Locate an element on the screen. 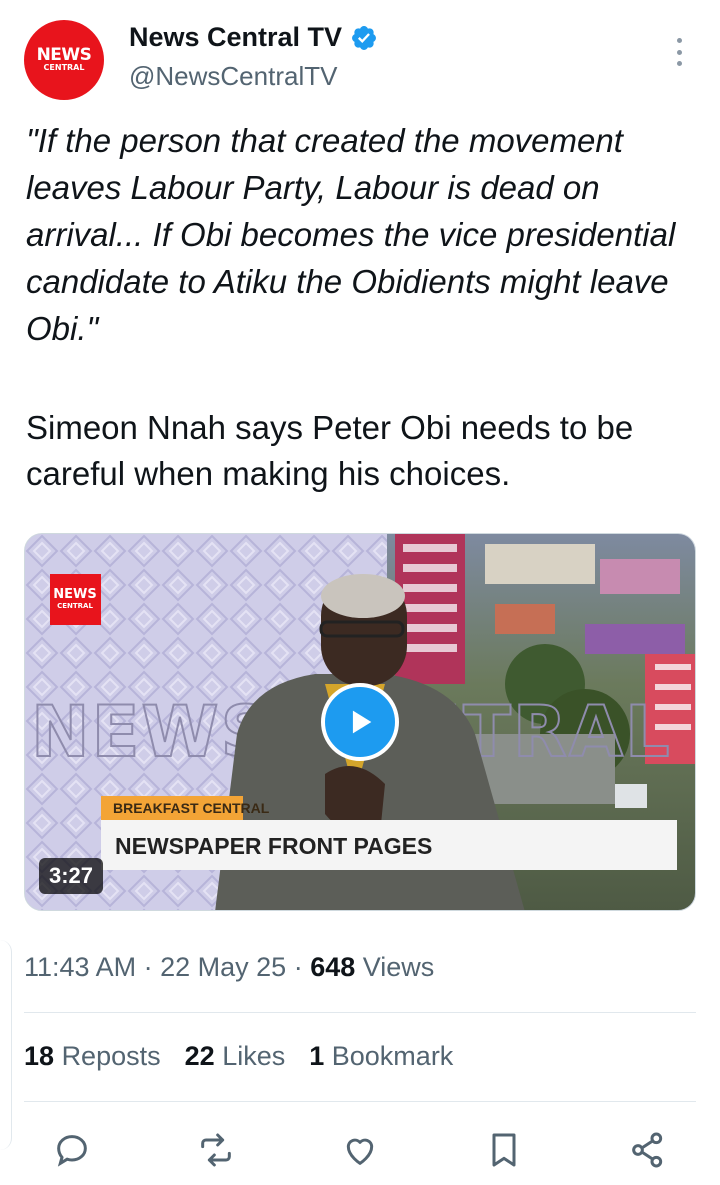 This screenshot has height=1185, width=720. tweet-meta: 11:43 AM · 22 May 25 · 648 Views is located at coordinates (229, 967).